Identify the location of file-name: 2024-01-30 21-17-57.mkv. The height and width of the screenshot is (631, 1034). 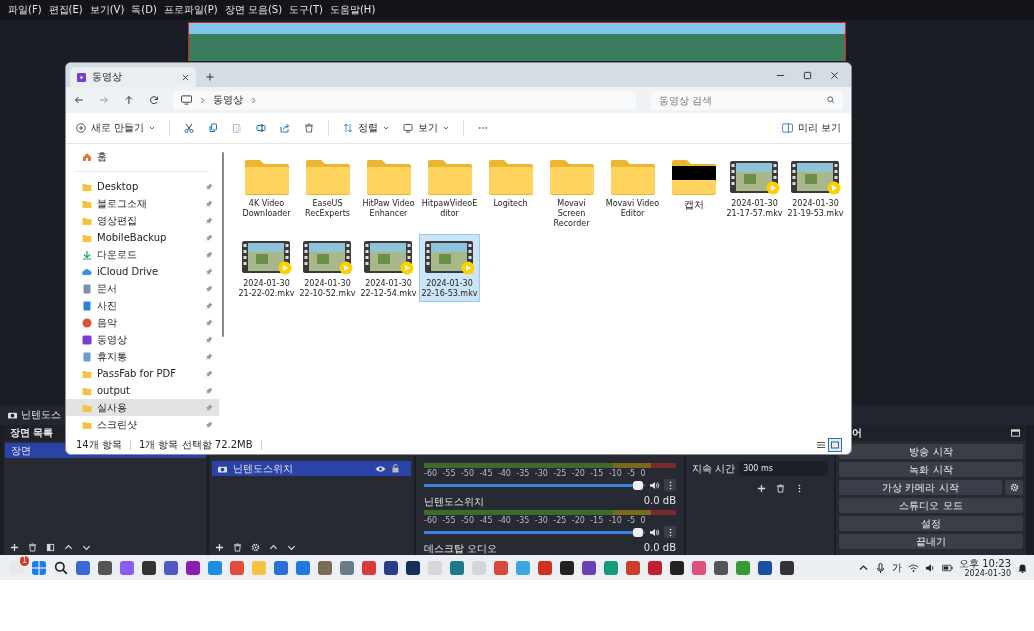
(754, 209).